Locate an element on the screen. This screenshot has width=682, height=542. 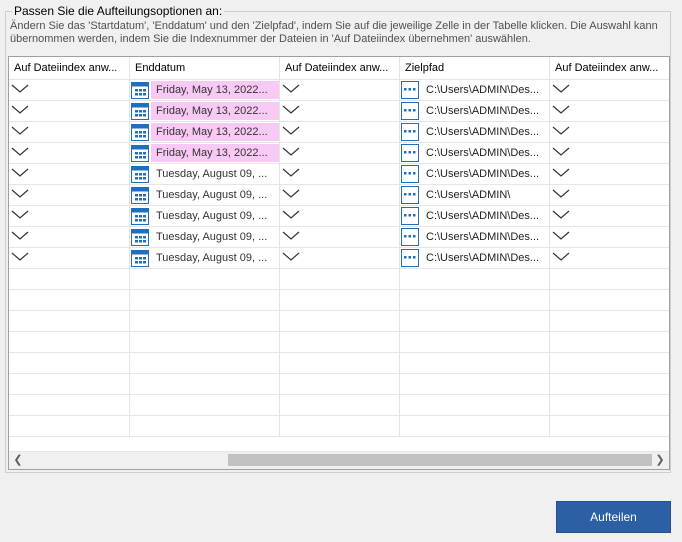
table-row: Tuesday, August 09, ... C:\Users\ADMIN\ is located at coordinates (339, 195).